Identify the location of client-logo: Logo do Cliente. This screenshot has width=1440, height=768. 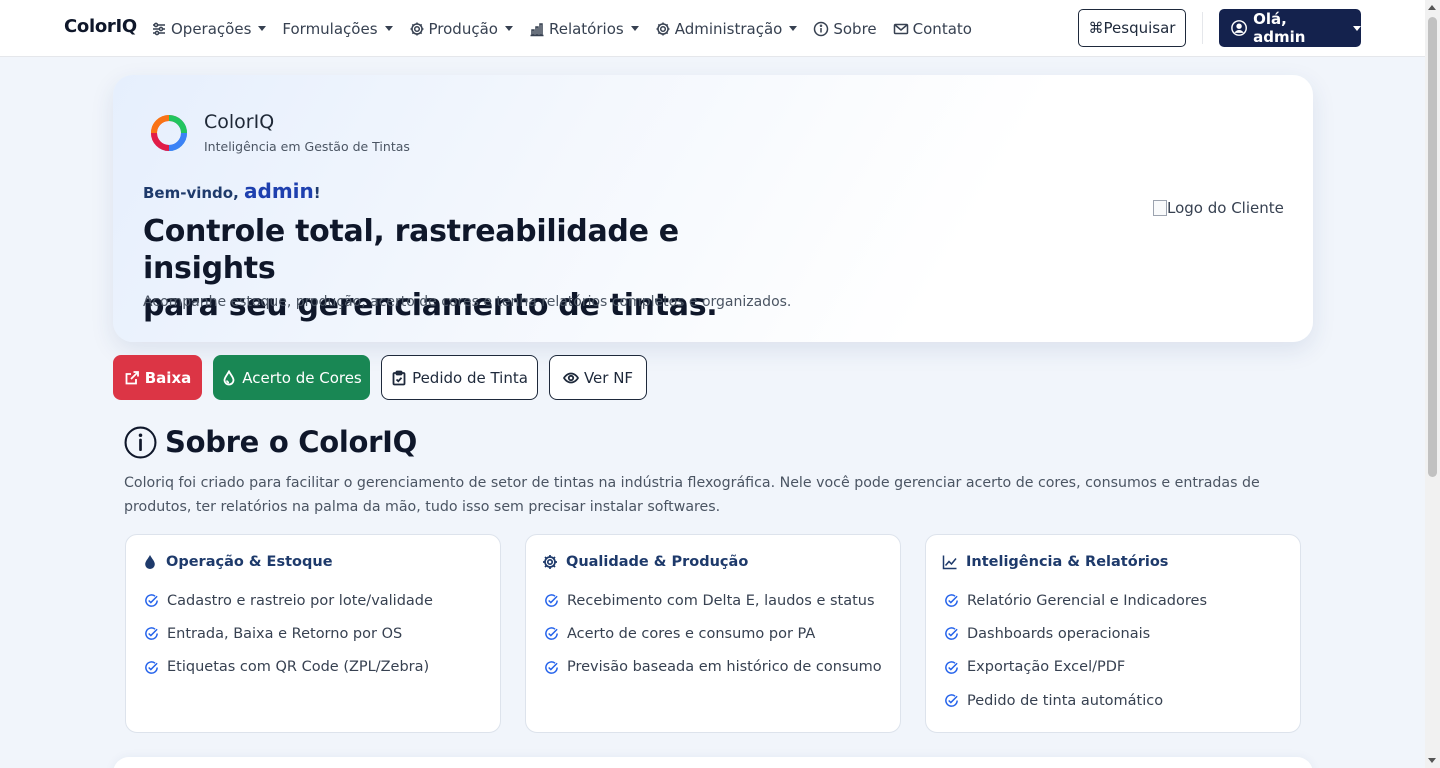
(1218, 208).